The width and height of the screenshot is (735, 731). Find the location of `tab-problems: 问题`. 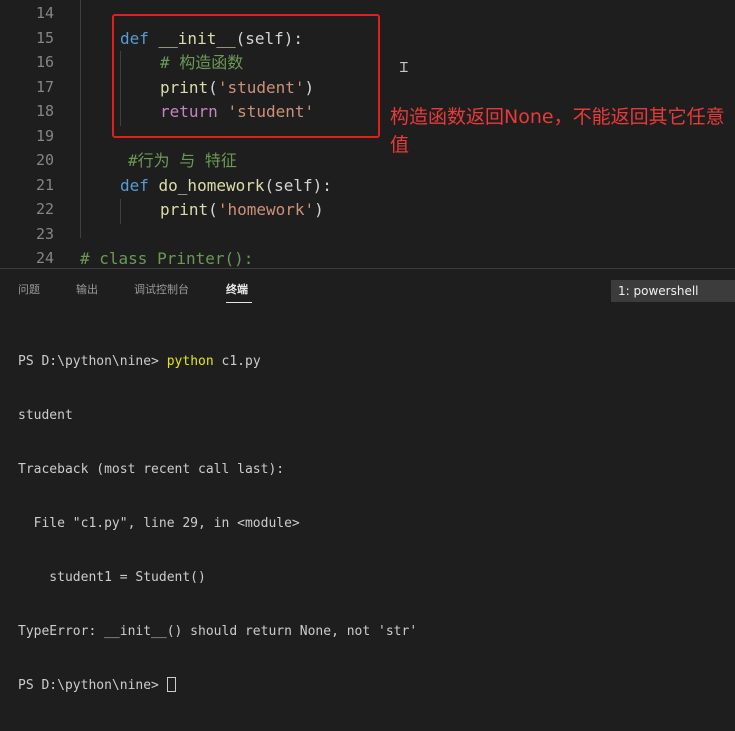

tab-problems: 问题 is located at coordinates (29, 289).